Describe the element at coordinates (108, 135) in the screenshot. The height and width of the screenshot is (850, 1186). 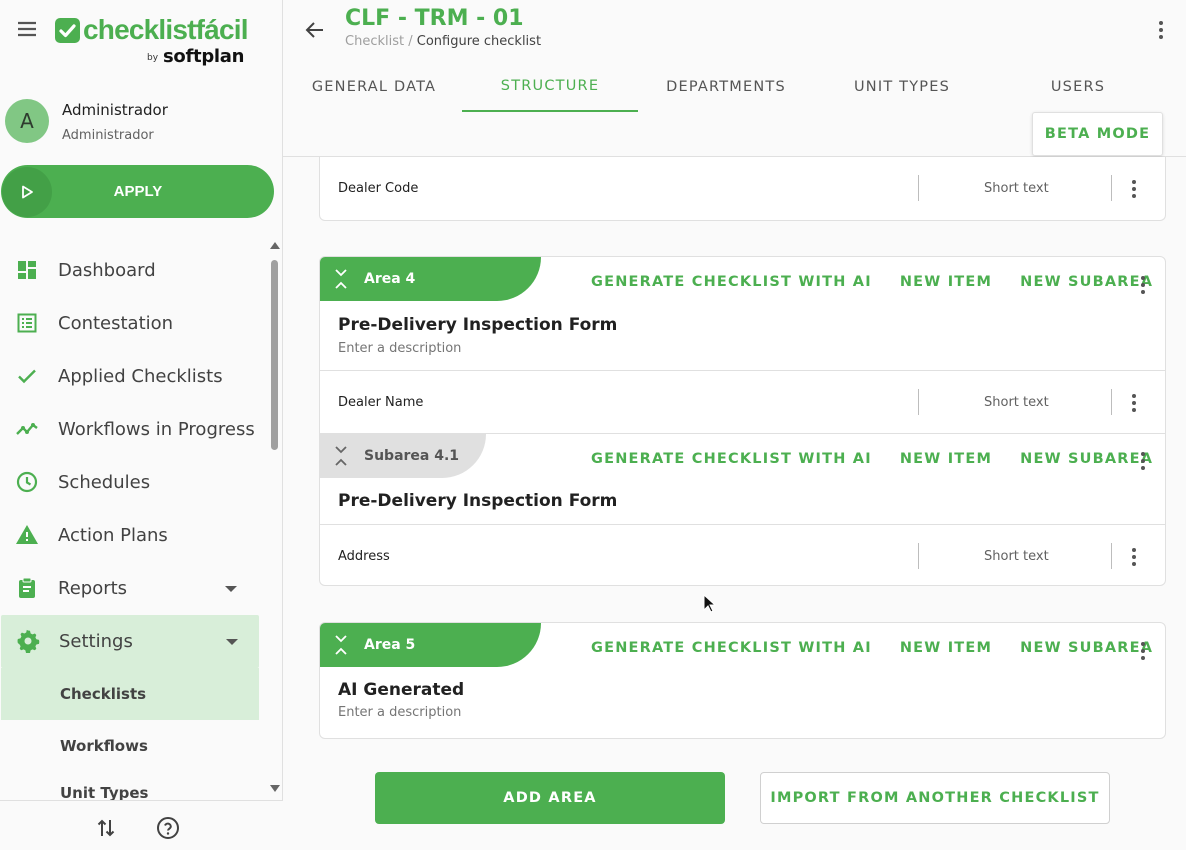
I see `user-role: Administrador` at that location.